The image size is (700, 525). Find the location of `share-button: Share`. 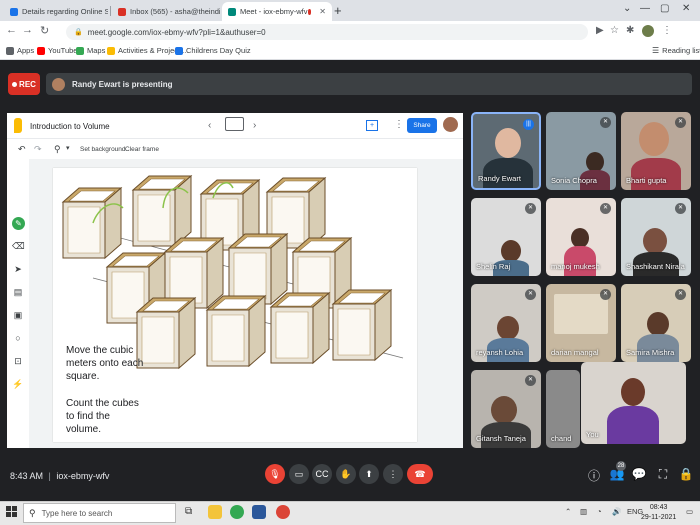

share-button: Share is located at coordinates (422, 125).